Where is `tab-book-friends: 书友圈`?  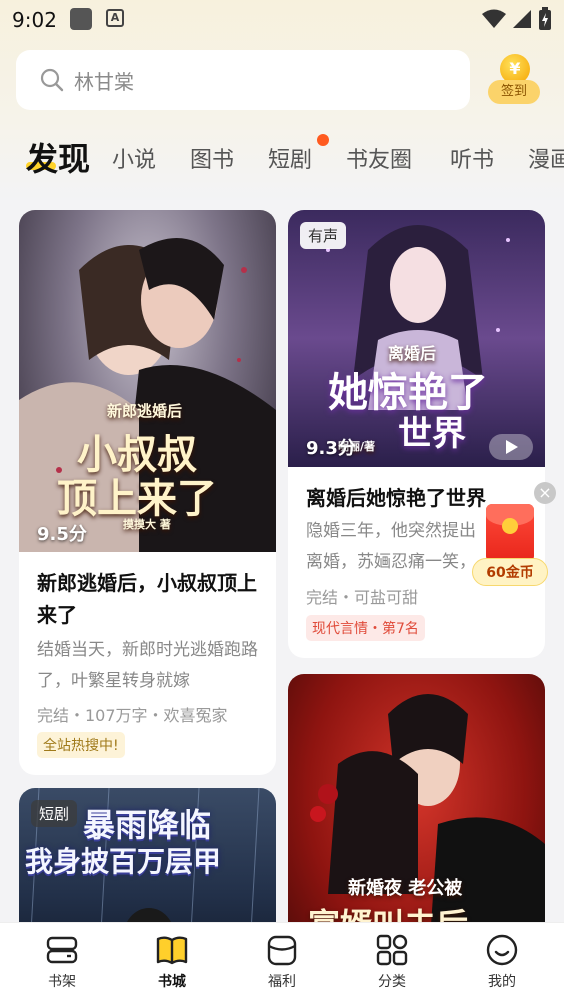 tab-book-friends: 书友圈 is located at coordinates (379, 158).